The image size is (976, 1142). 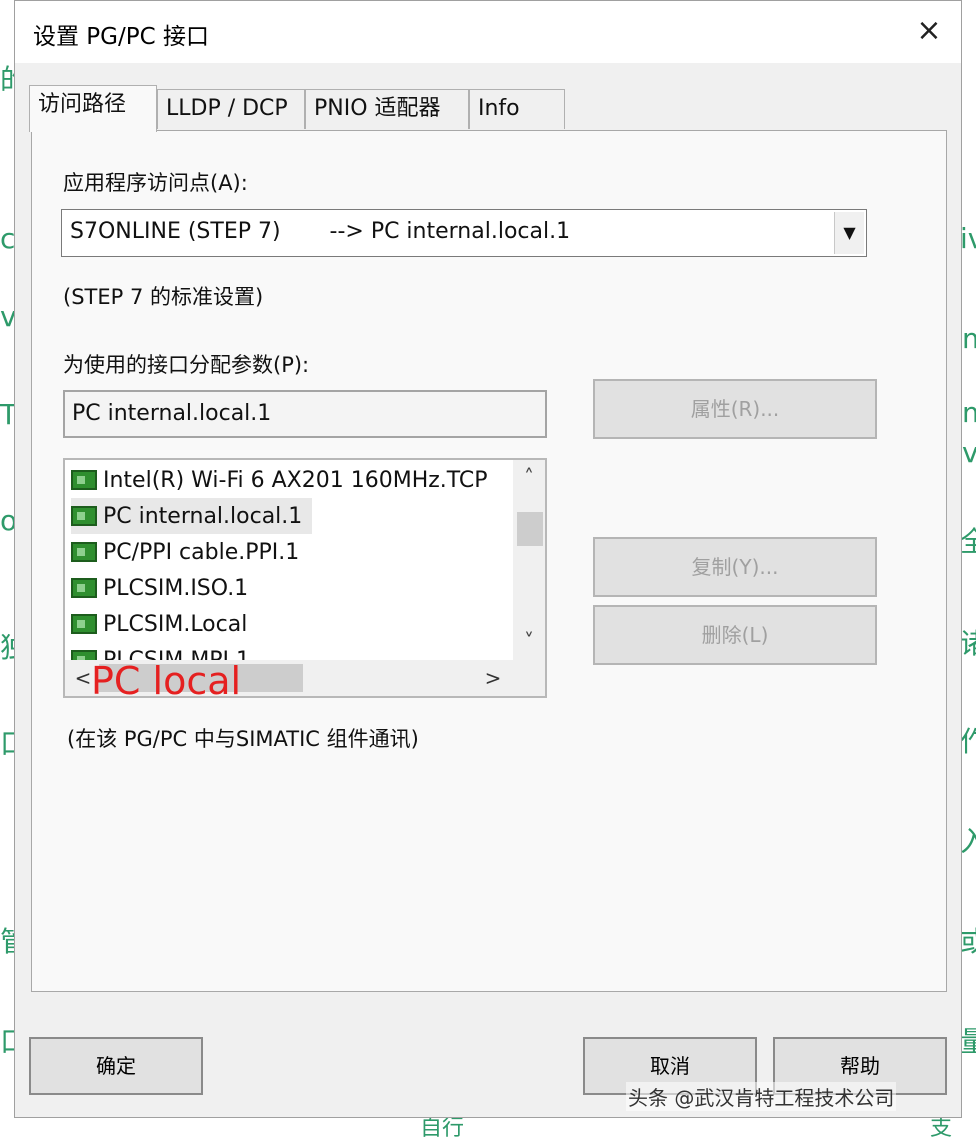 What do you see at coordinates (201, 552) in the screenshot?
I see `list-item-label: PC/PPI cable.PPI.1` at bounding box center [201, 552].